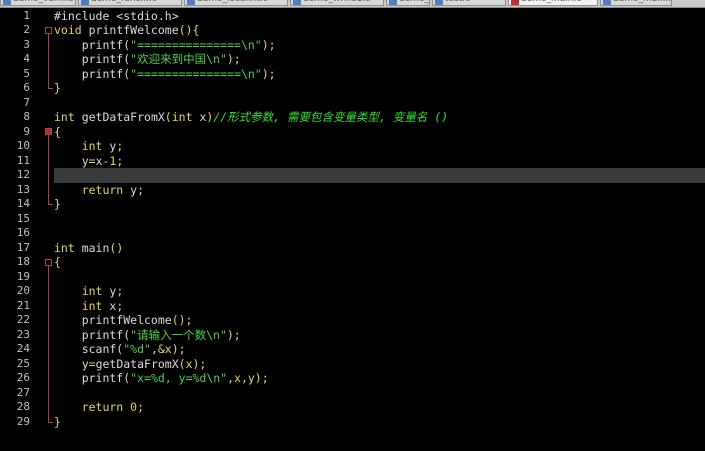 The image size is (705, 451). What do you see at coordinates (23, 334) in the screenshot?
I see `line-number: 23` at bounding box center [23, 334].